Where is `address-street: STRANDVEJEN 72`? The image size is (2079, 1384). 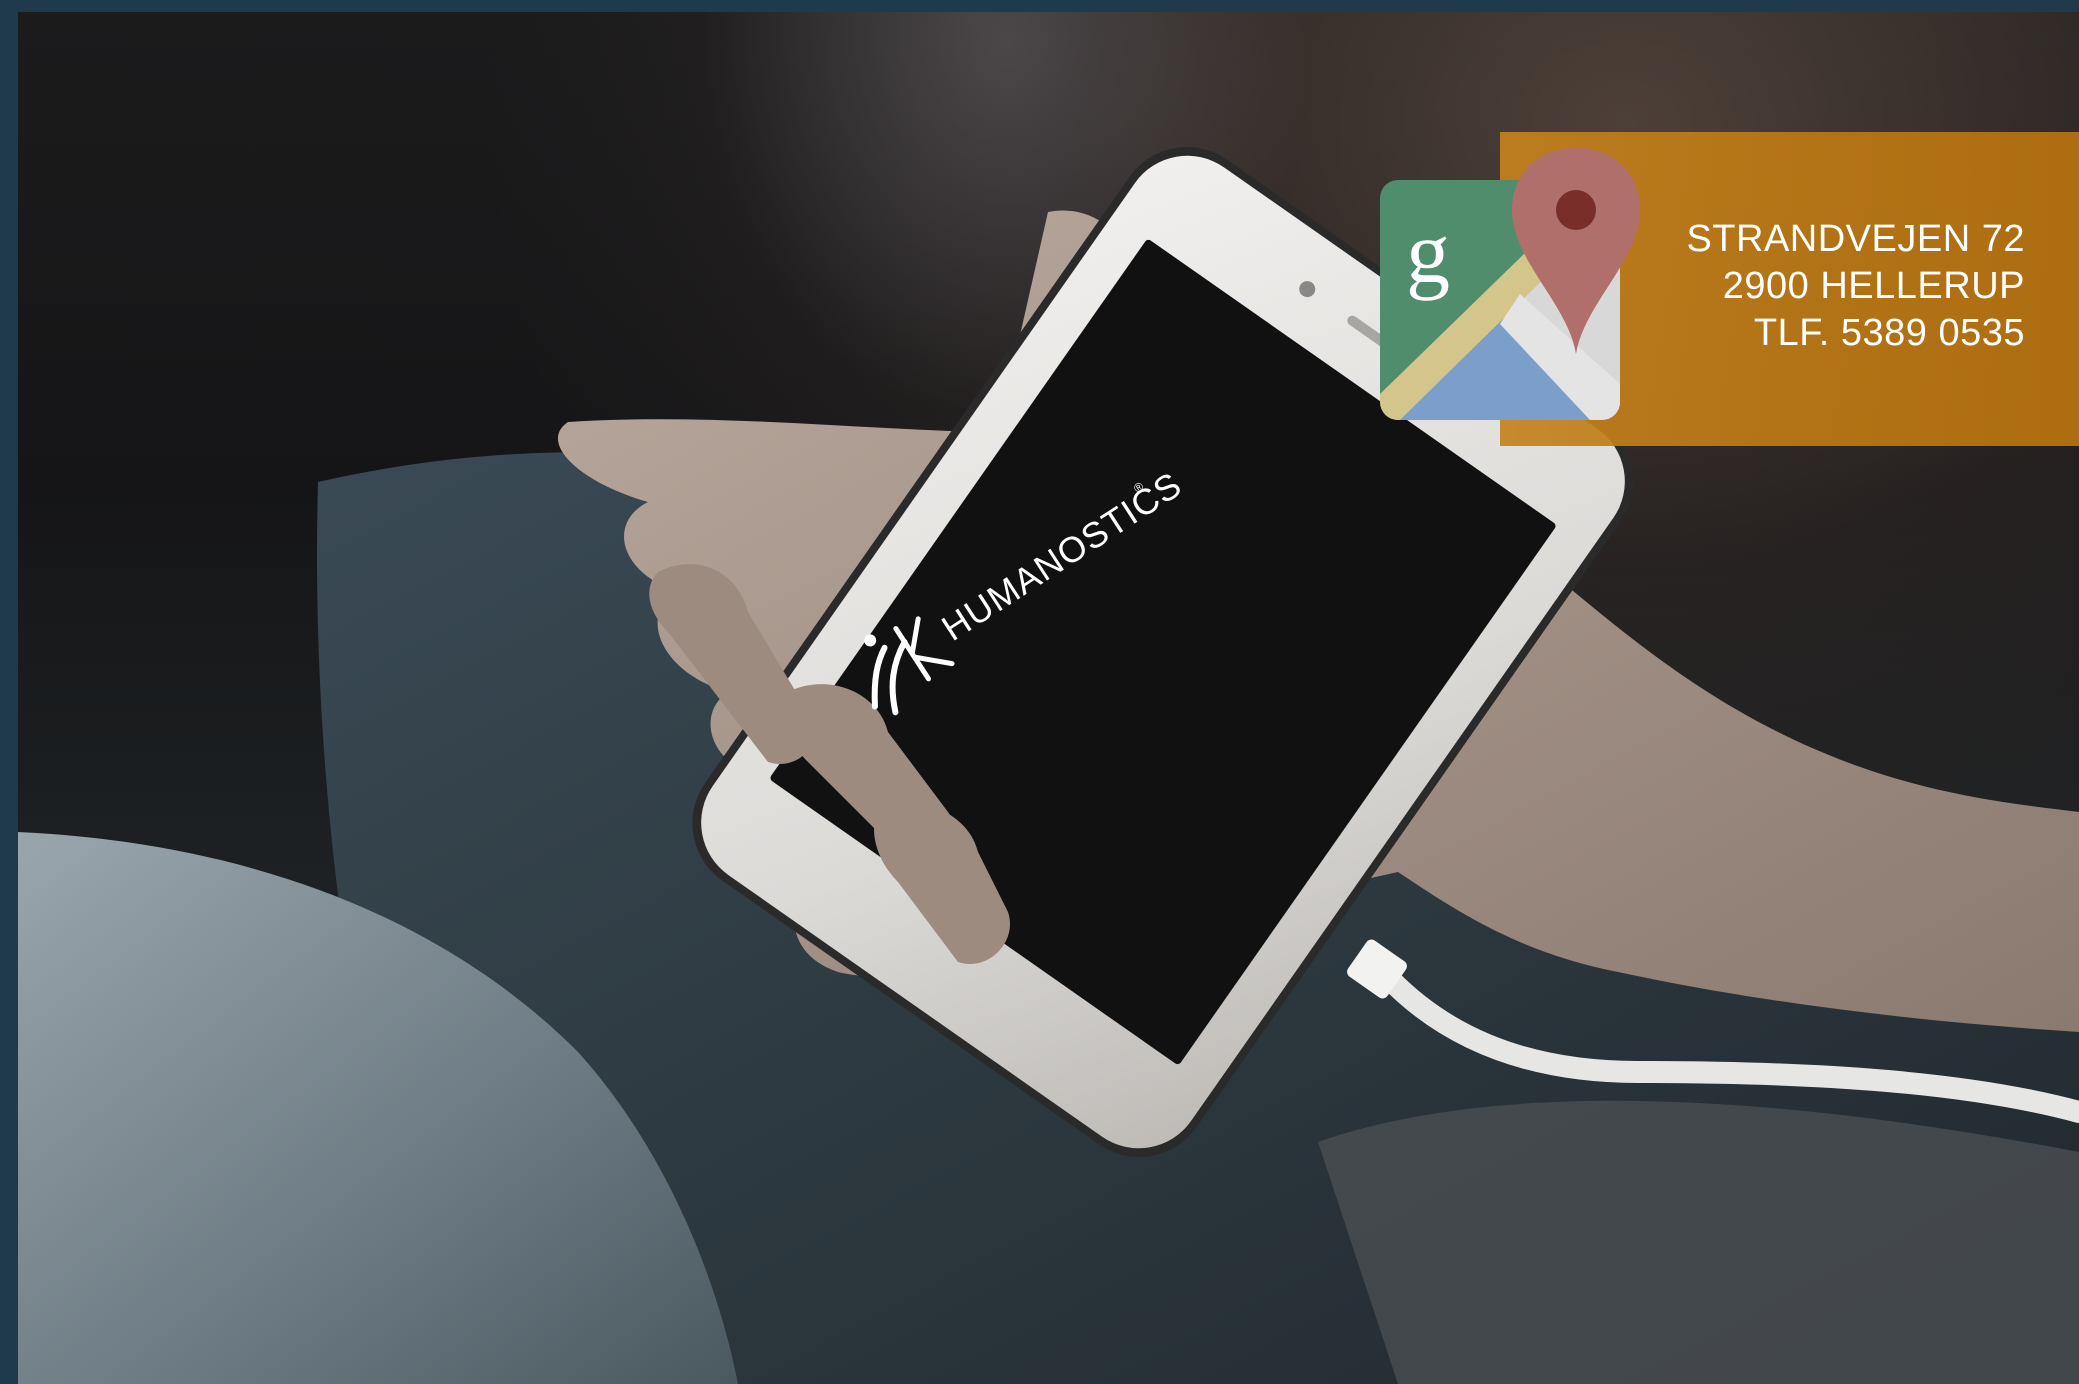
address-street: STRANDVEJEN 72 is located at coordinates (1855, 239).